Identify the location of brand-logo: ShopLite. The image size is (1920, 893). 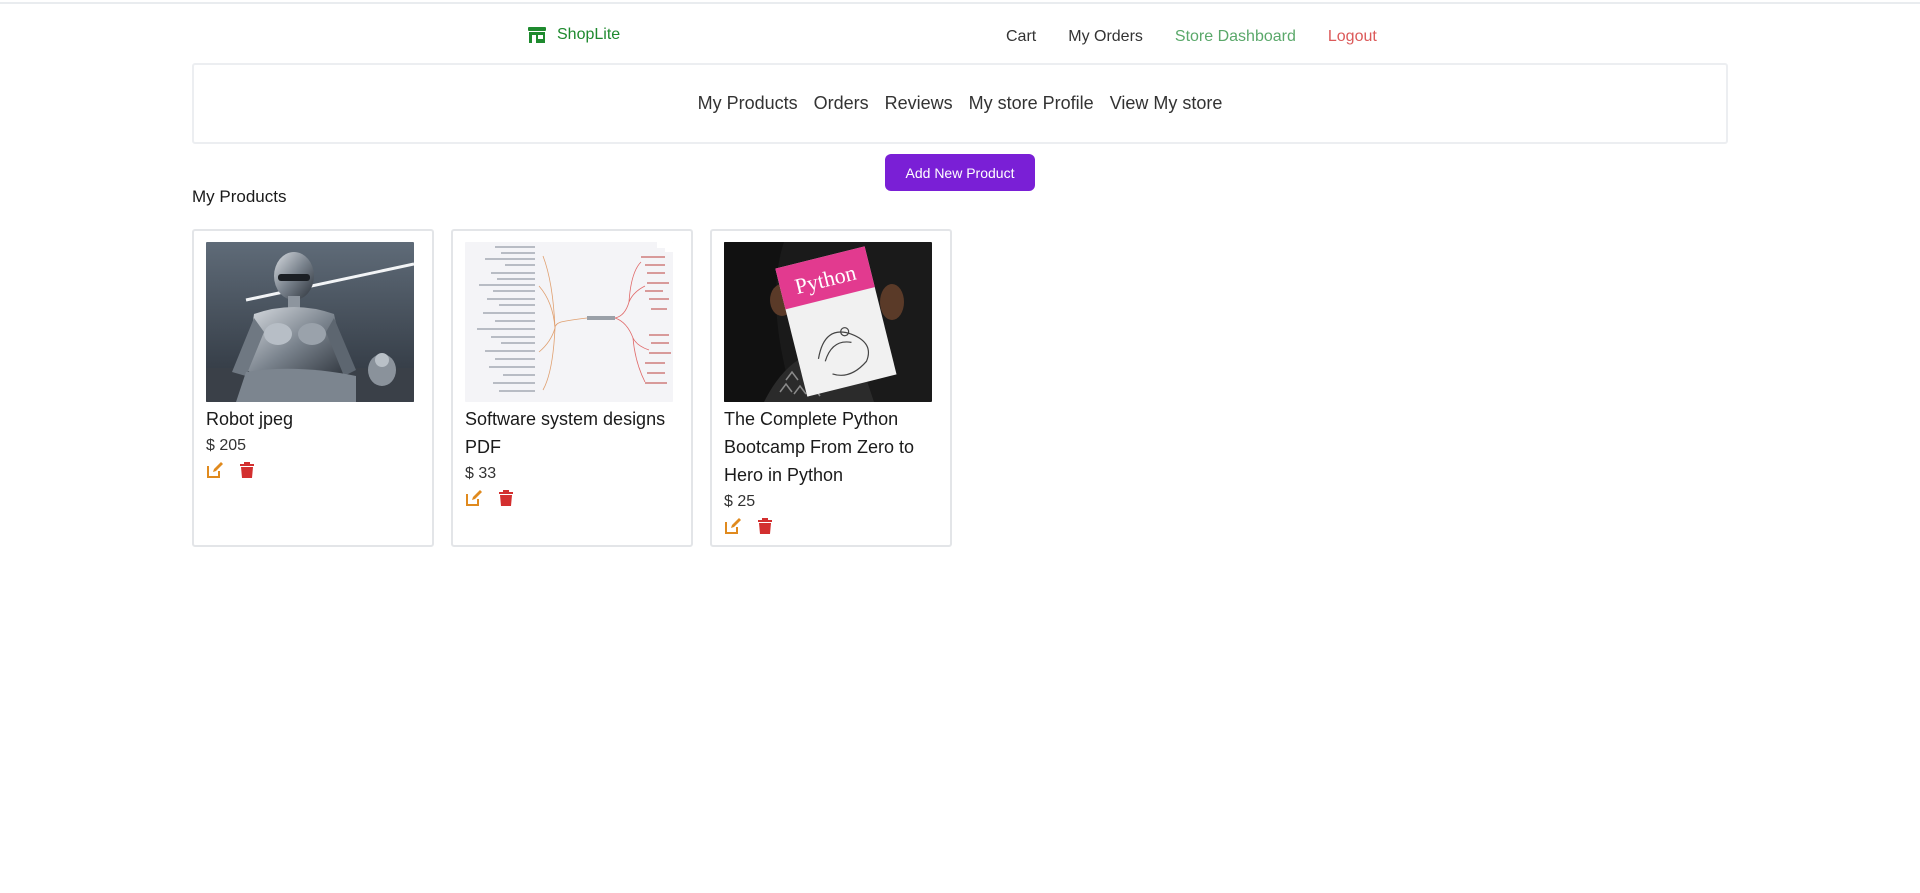
(573, 35).